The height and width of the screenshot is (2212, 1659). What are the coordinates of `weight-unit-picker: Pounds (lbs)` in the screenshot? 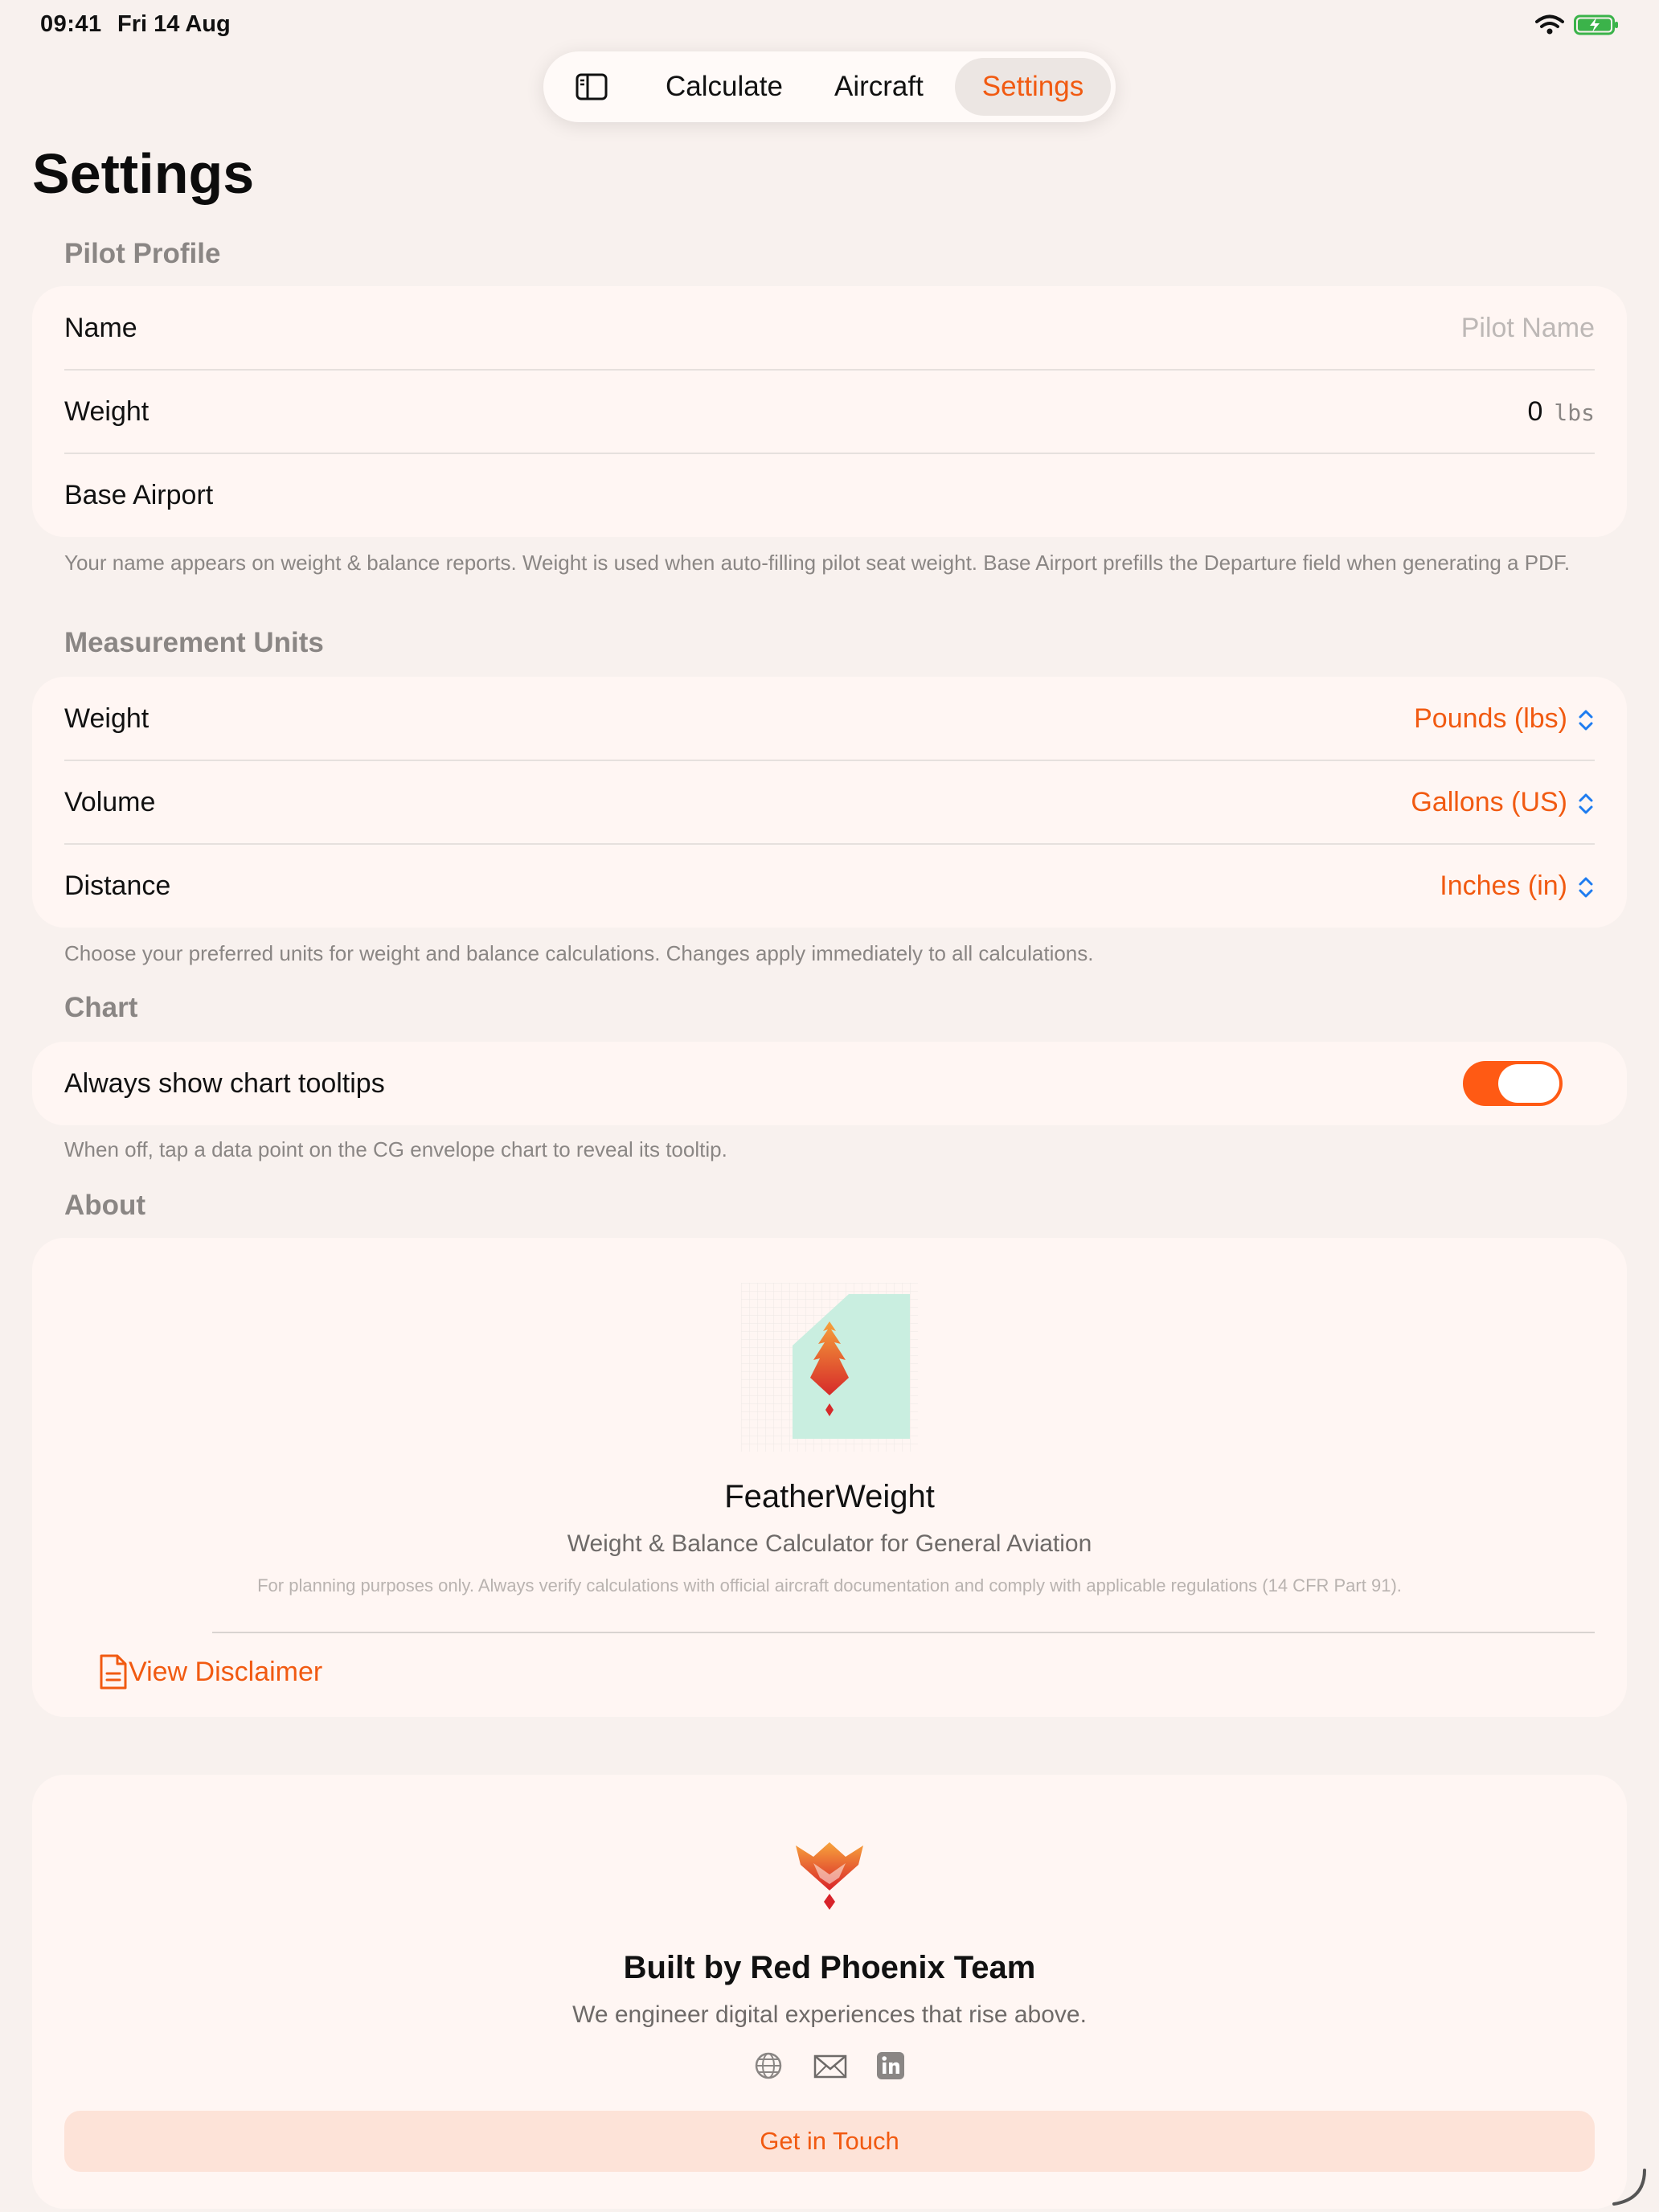 It's located at (1504, 718).